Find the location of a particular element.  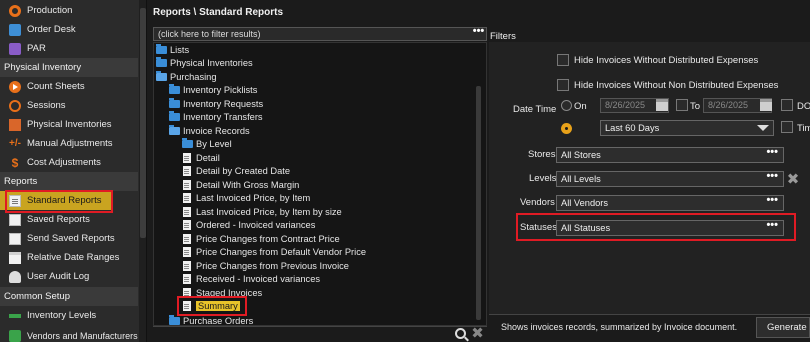

tree-scrollbar is located at coordinates (478, 203).